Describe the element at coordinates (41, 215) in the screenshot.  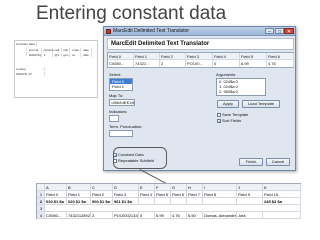
I see `row-number: 4` at that location.